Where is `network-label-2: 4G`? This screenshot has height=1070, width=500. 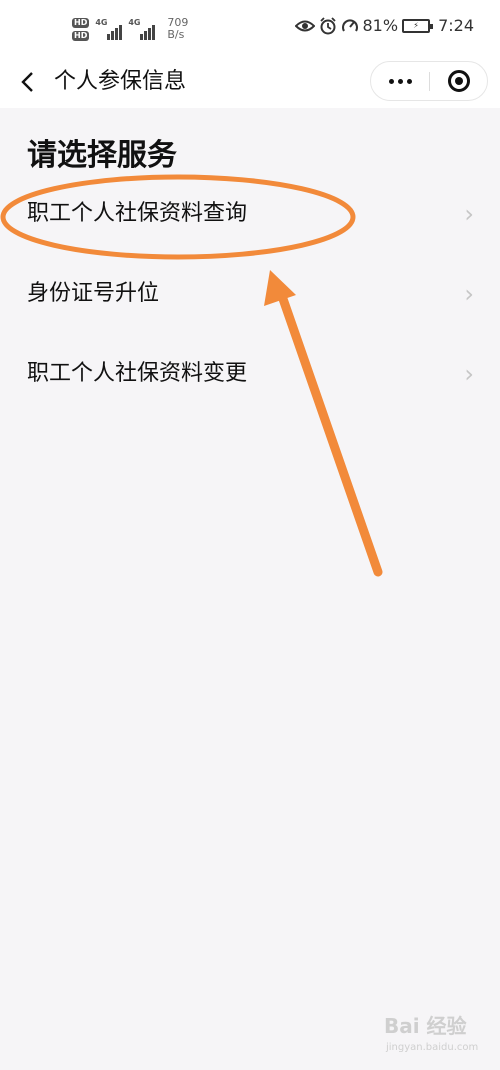 network-label-2: 4G is located at coordinates (134, 22).